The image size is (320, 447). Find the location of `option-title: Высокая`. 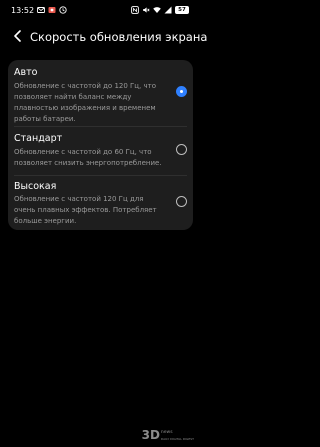

option-title: Высокая is located at coordinates (35, 186).